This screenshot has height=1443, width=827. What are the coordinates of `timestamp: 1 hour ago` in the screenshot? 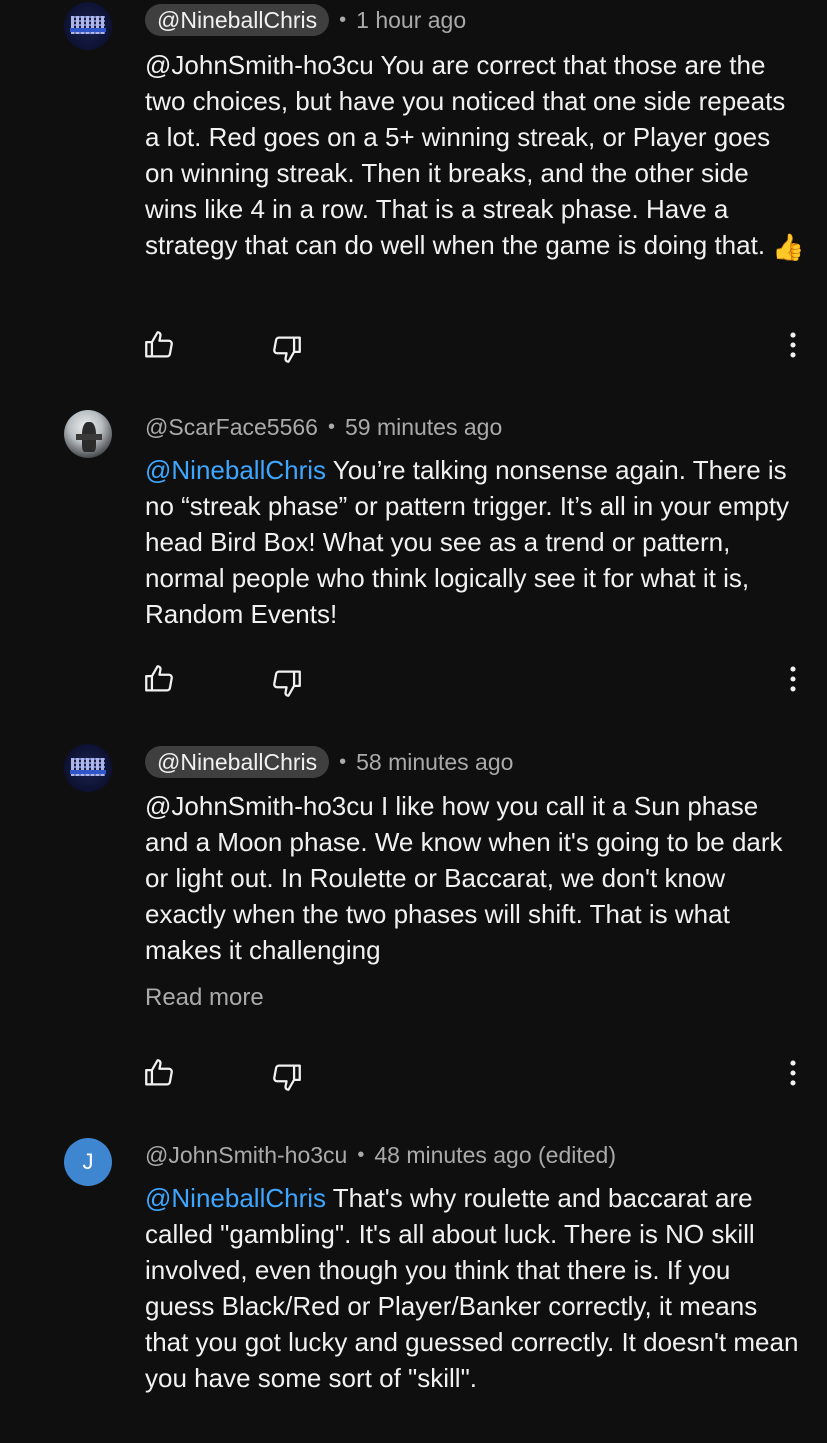 It's located at (411, 20).